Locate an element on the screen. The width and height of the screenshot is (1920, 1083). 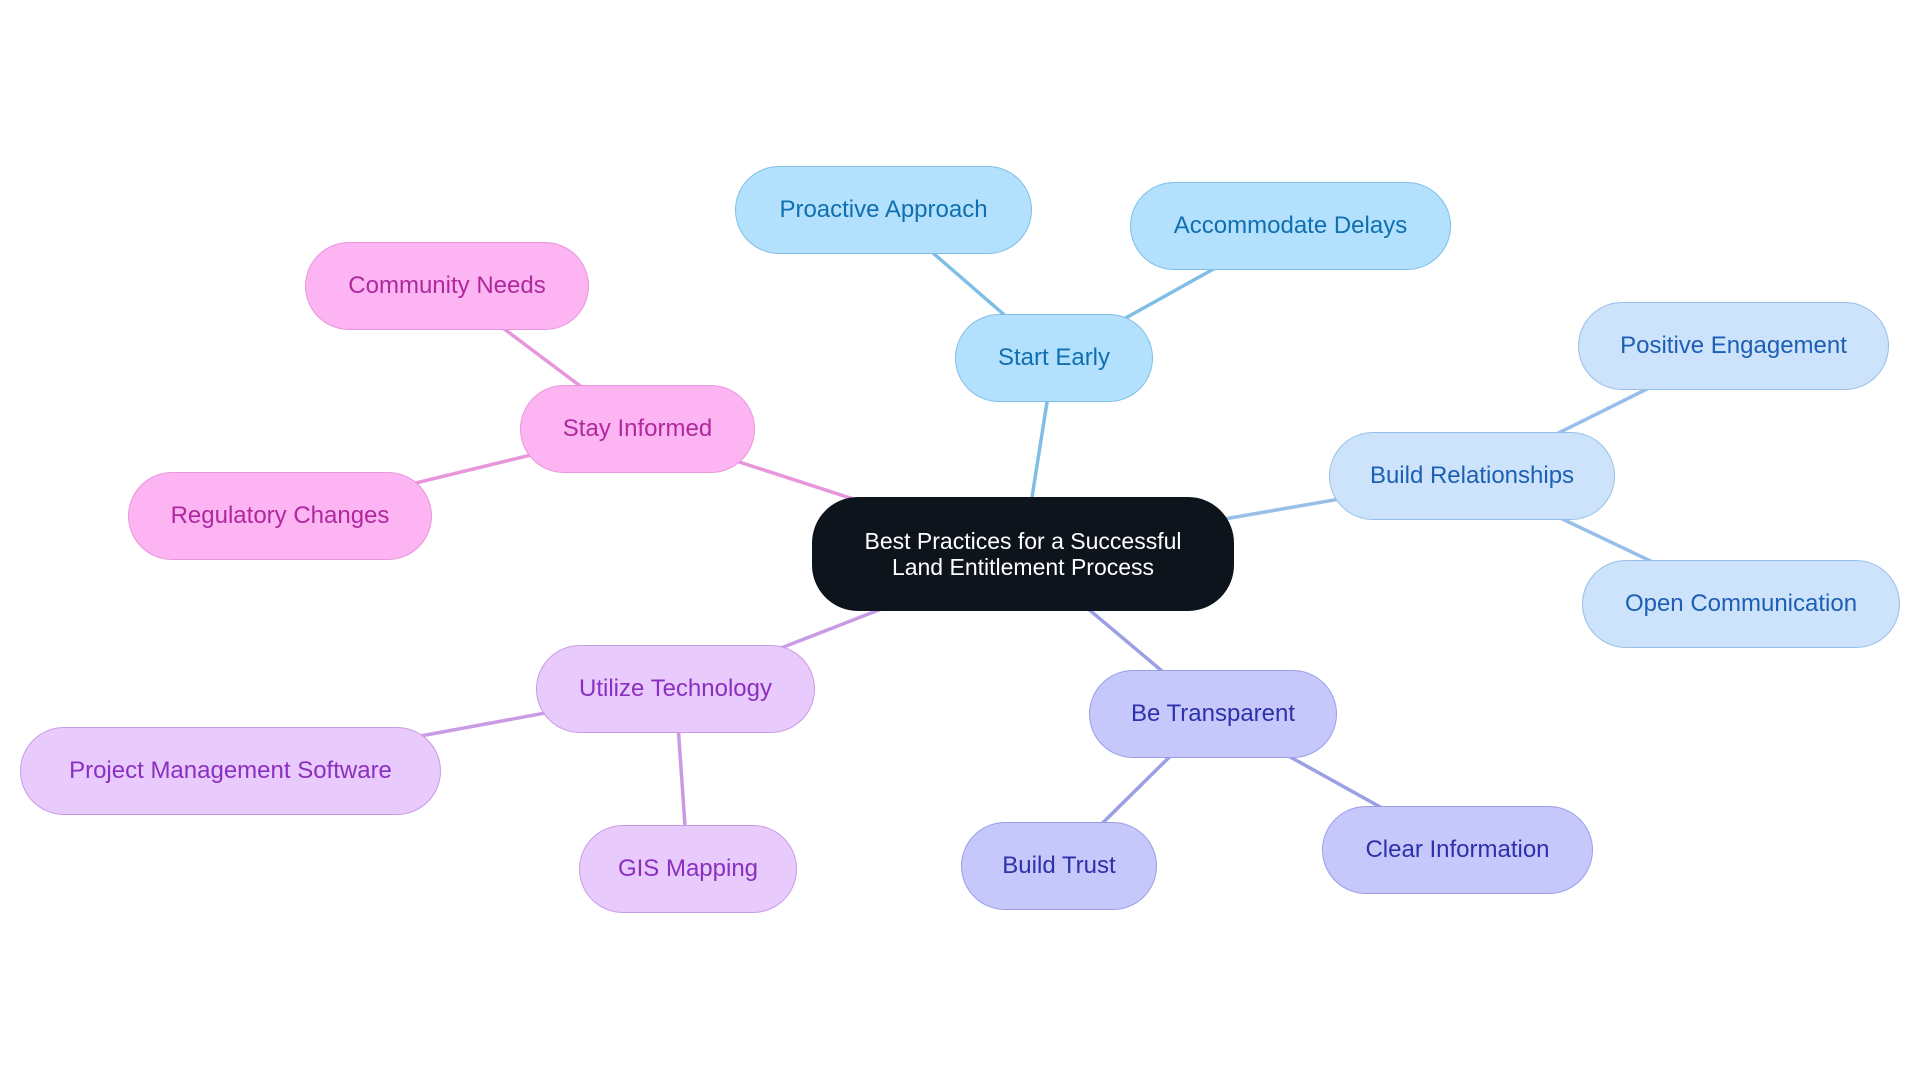
node-label: GIS Mapping is located at coordinates (688, 869).